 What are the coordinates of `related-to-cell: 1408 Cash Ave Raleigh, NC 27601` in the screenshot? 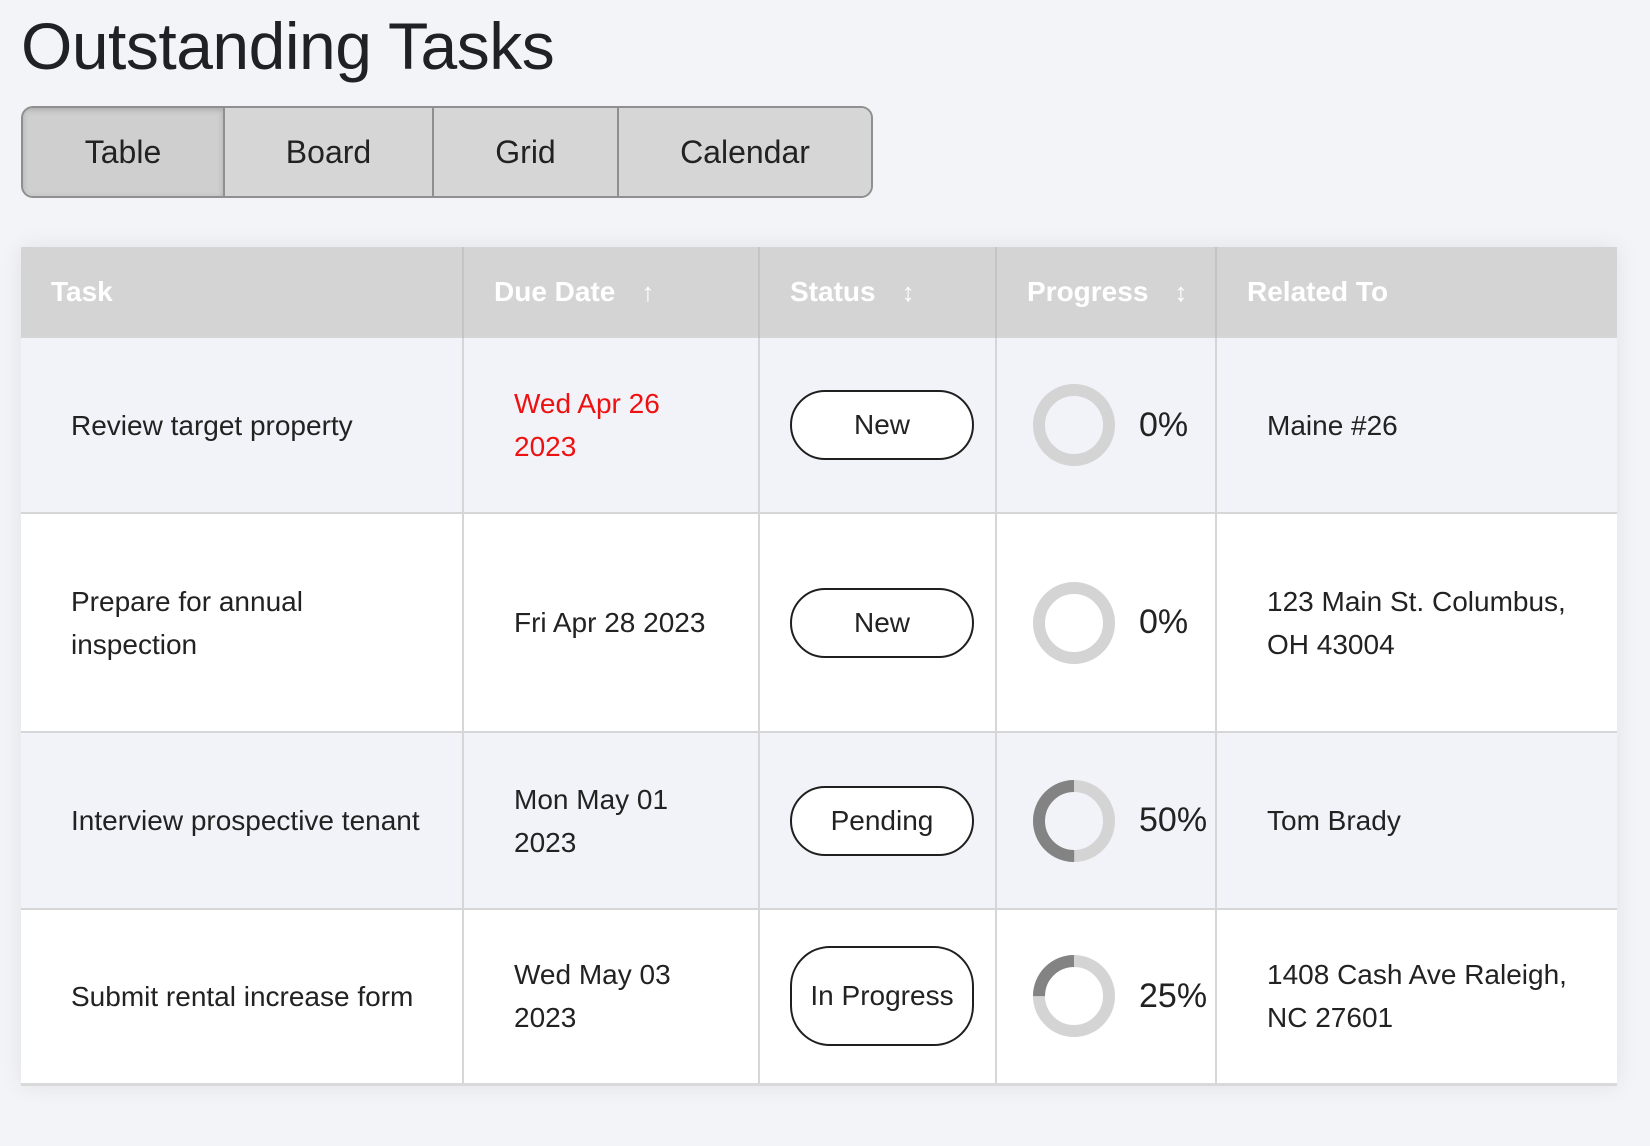 It's located at (1416, 997).